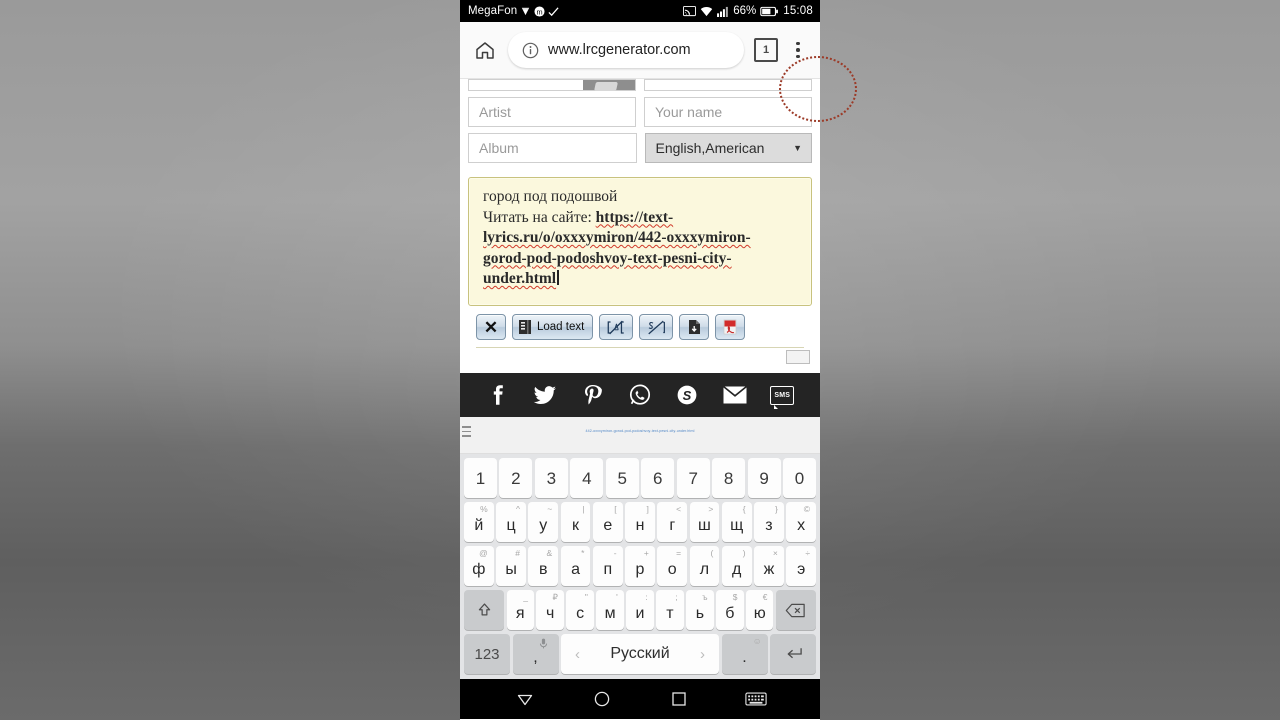 The width and height of the screenshot is (1280, 720). I want to click on key-g: < г, so click(672, 522).